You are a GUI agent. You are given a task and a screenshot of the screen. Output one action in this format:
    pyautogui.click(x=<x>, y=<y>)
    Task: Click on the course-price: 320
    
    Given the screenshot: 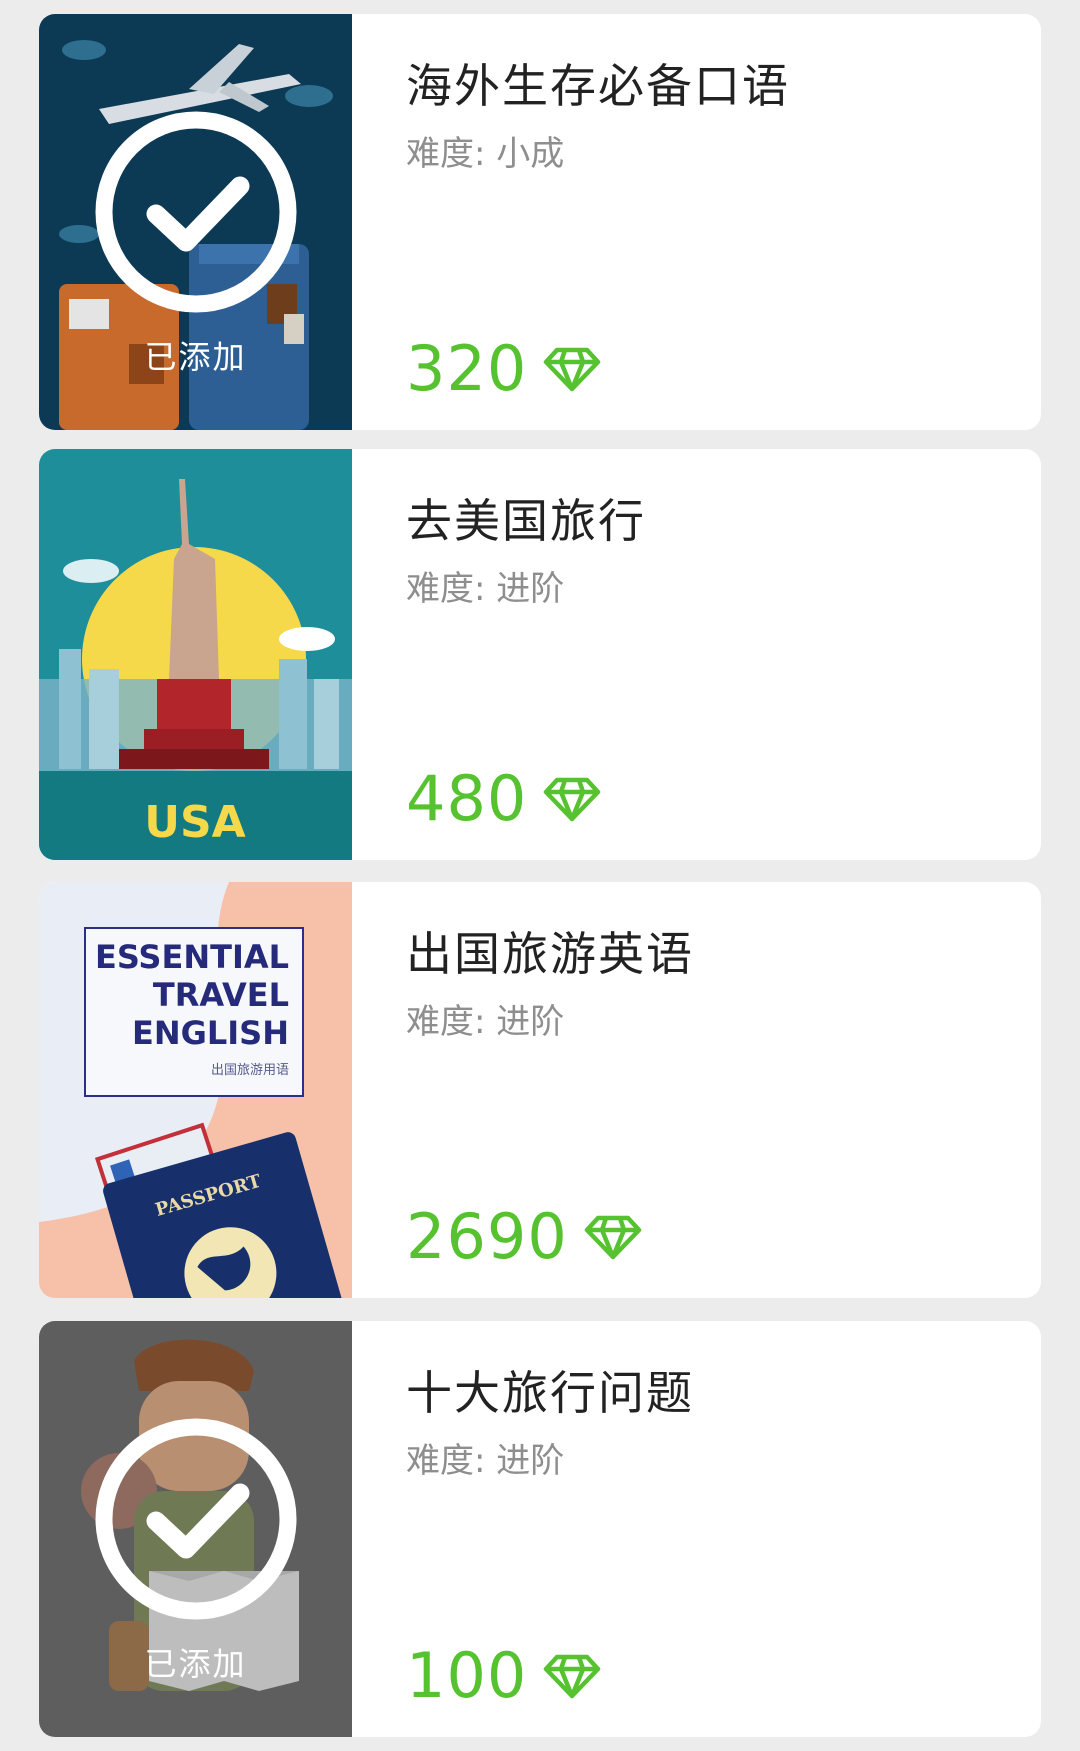 What is the action you would take?
    pyautogui.click(x=503, y=369)
    